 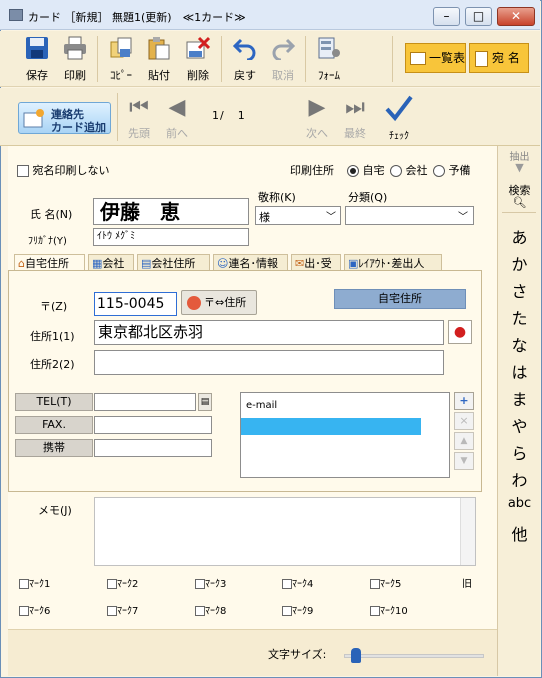 I want to click on layout-icon: ▣, so click(x=353, y=263).